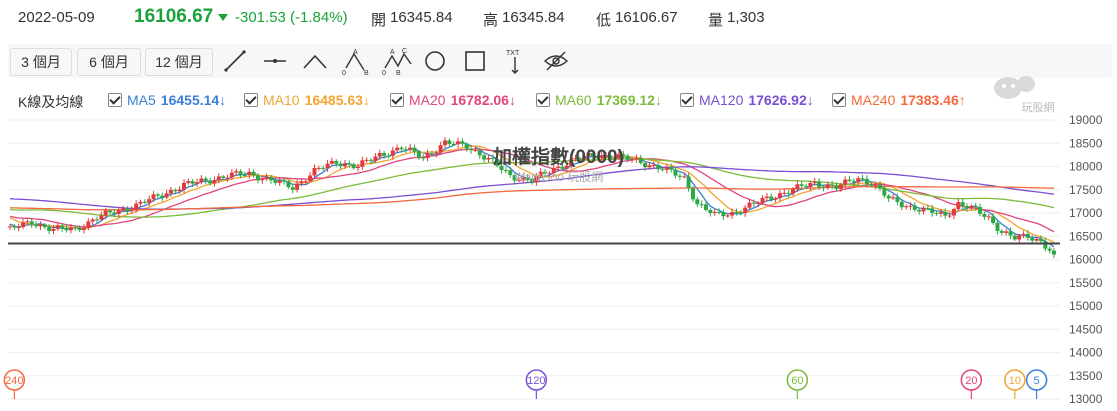 The image size is (1117, 411). What do you see at coordinates (307, 100) in the screenshot?
I see `legend-ma10: MA10 16485.63↓` at bounding box center [307, 100].